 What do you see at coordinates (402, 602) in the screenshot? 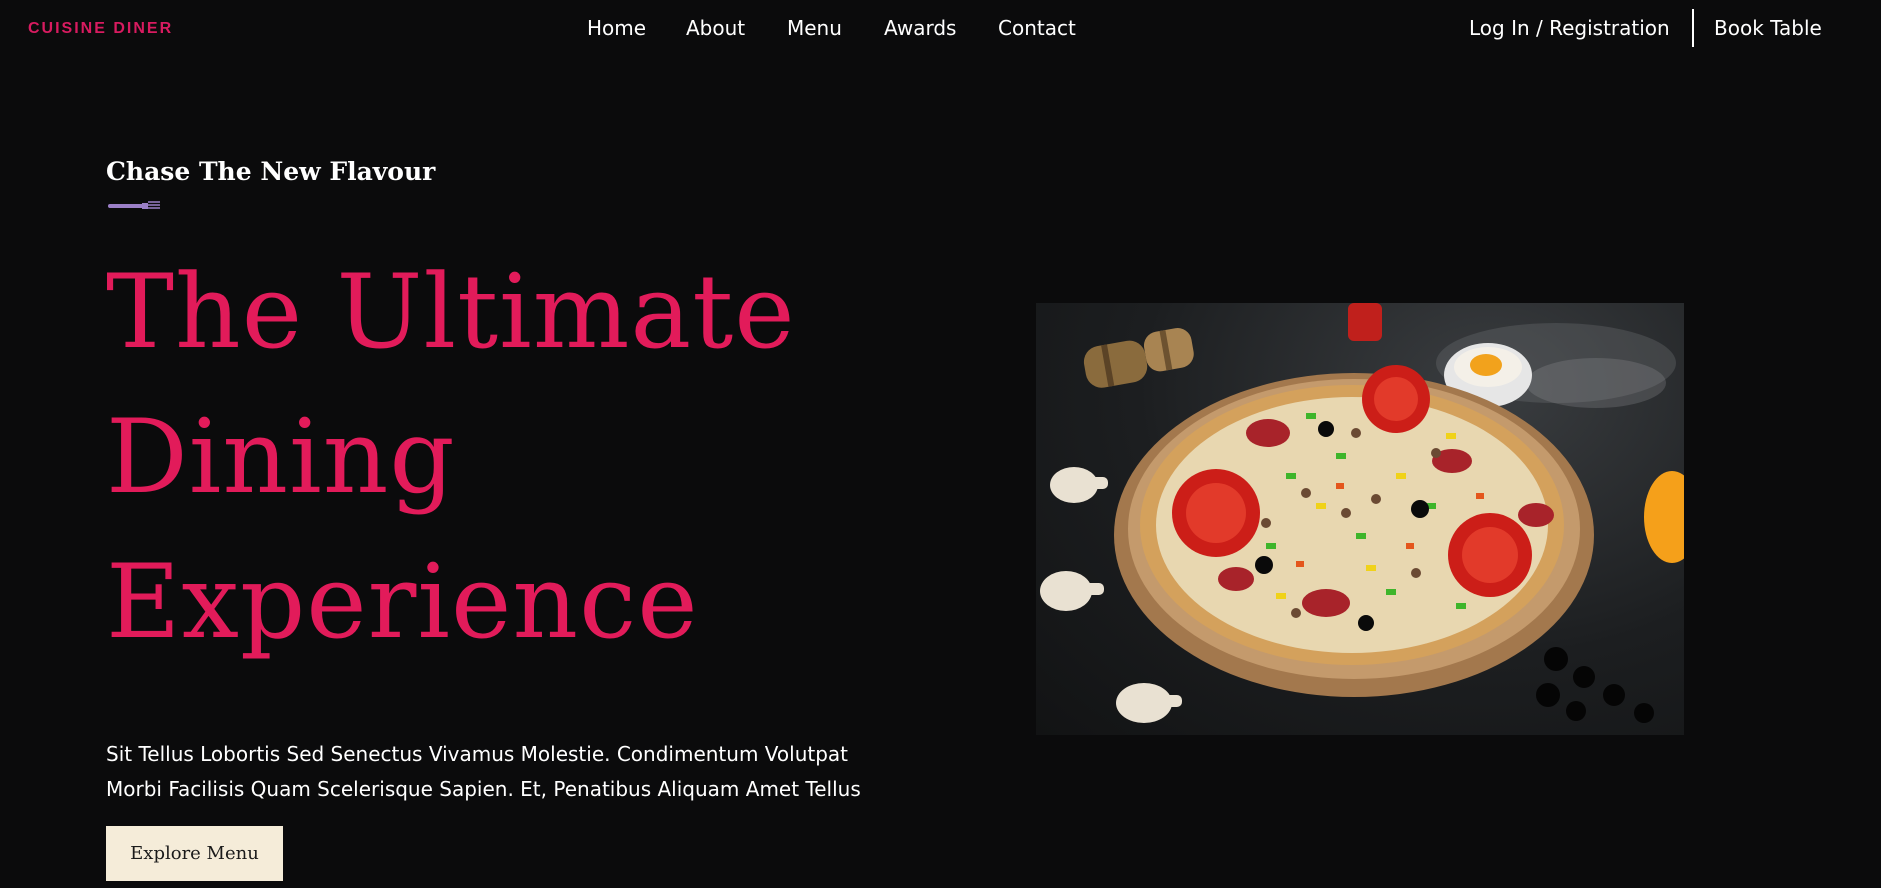
I see `headline-line: Experience` at bounding box center [402, 602].